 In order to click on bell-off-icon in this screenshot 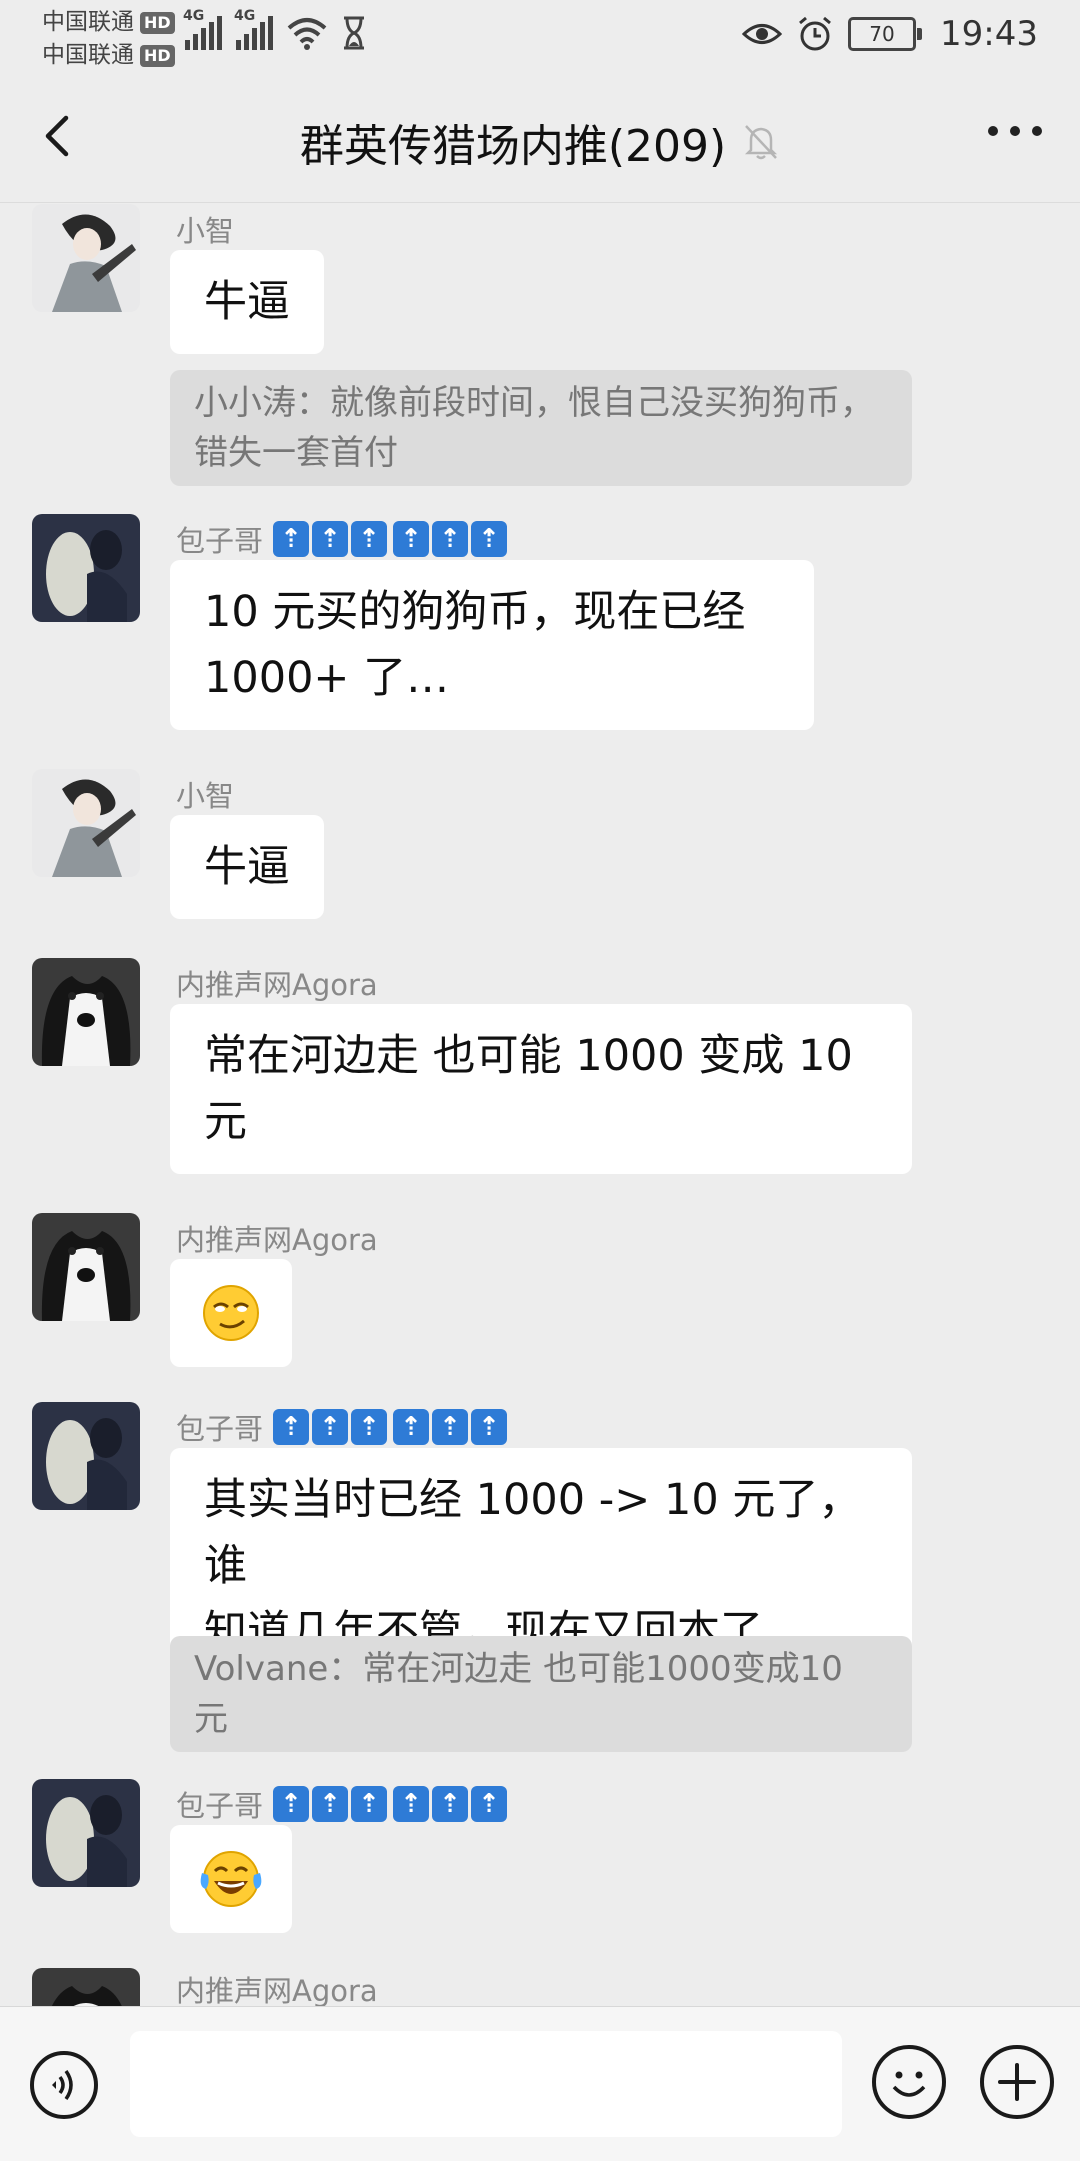, I will do `click(761, 142)`.